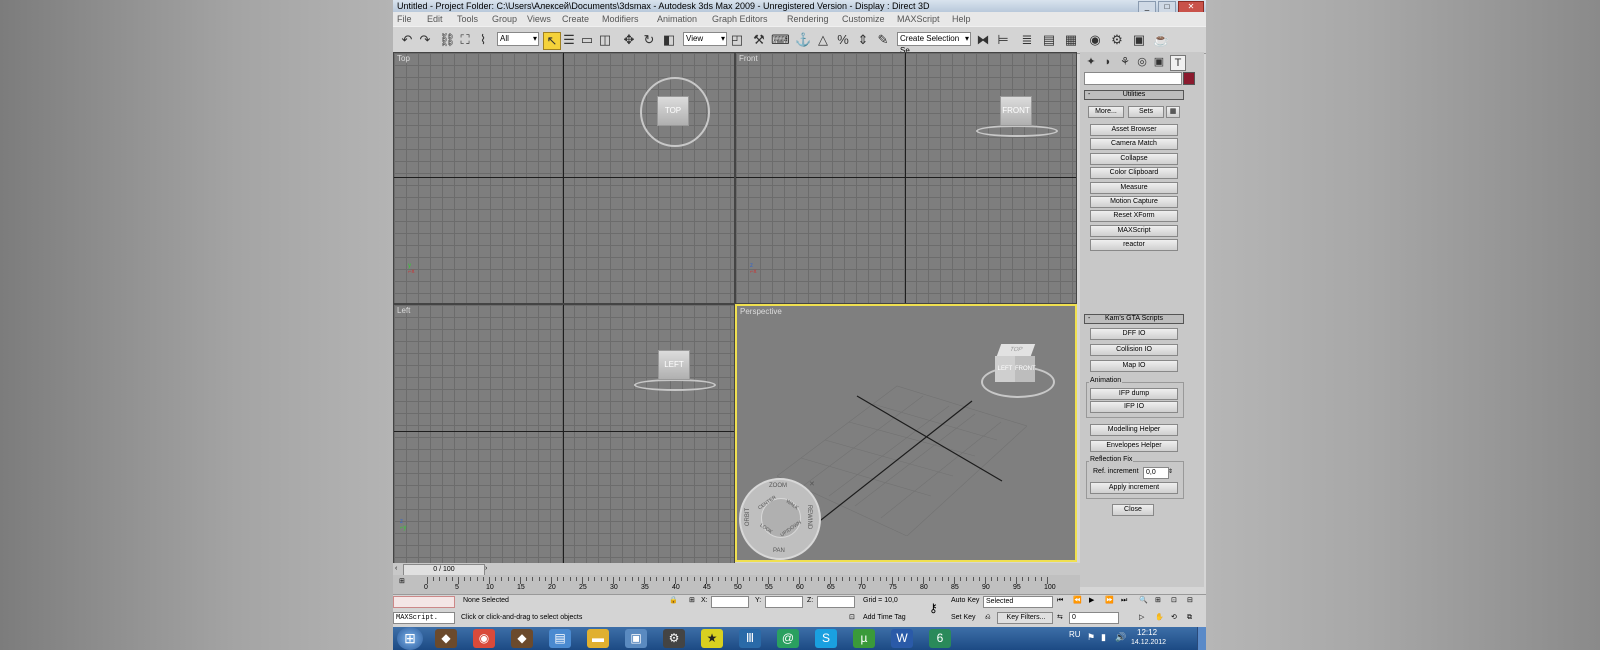  I want to click on sets-button: Sets, so click(1146, 112).